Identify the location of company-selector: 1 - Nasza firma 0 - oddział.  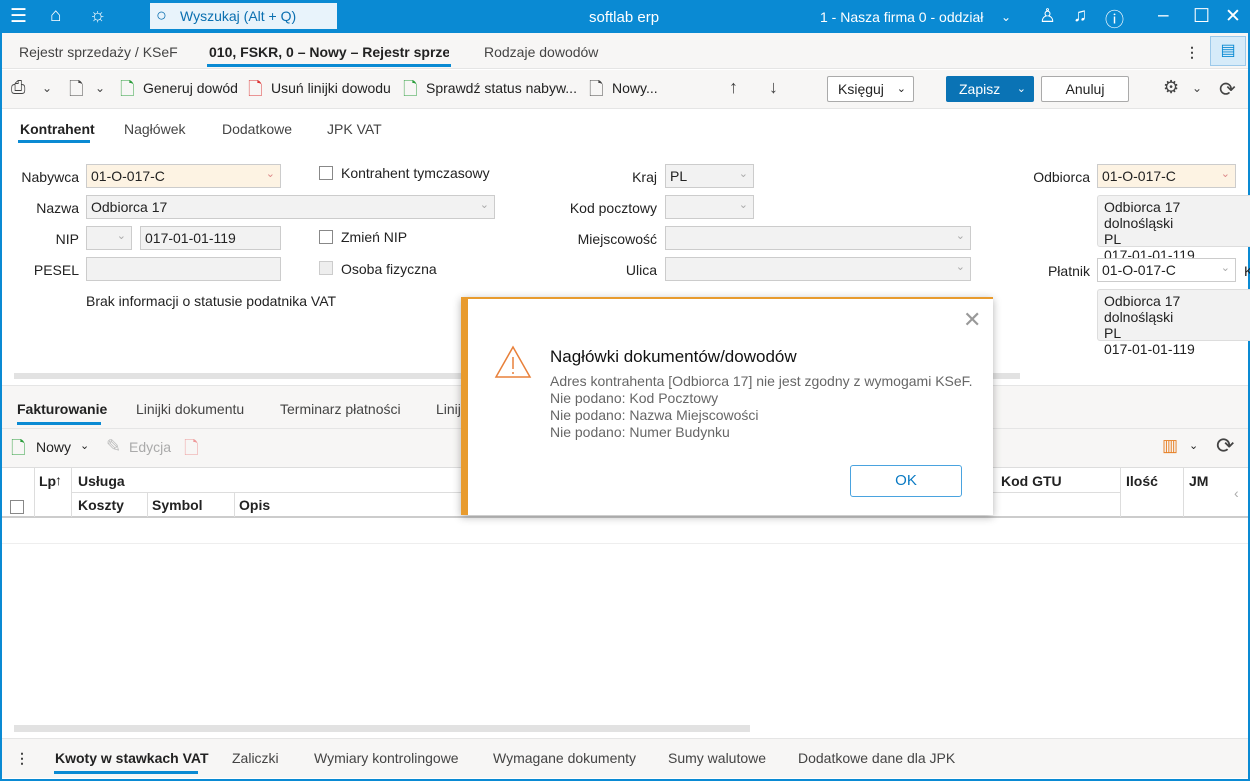
(901, 17).